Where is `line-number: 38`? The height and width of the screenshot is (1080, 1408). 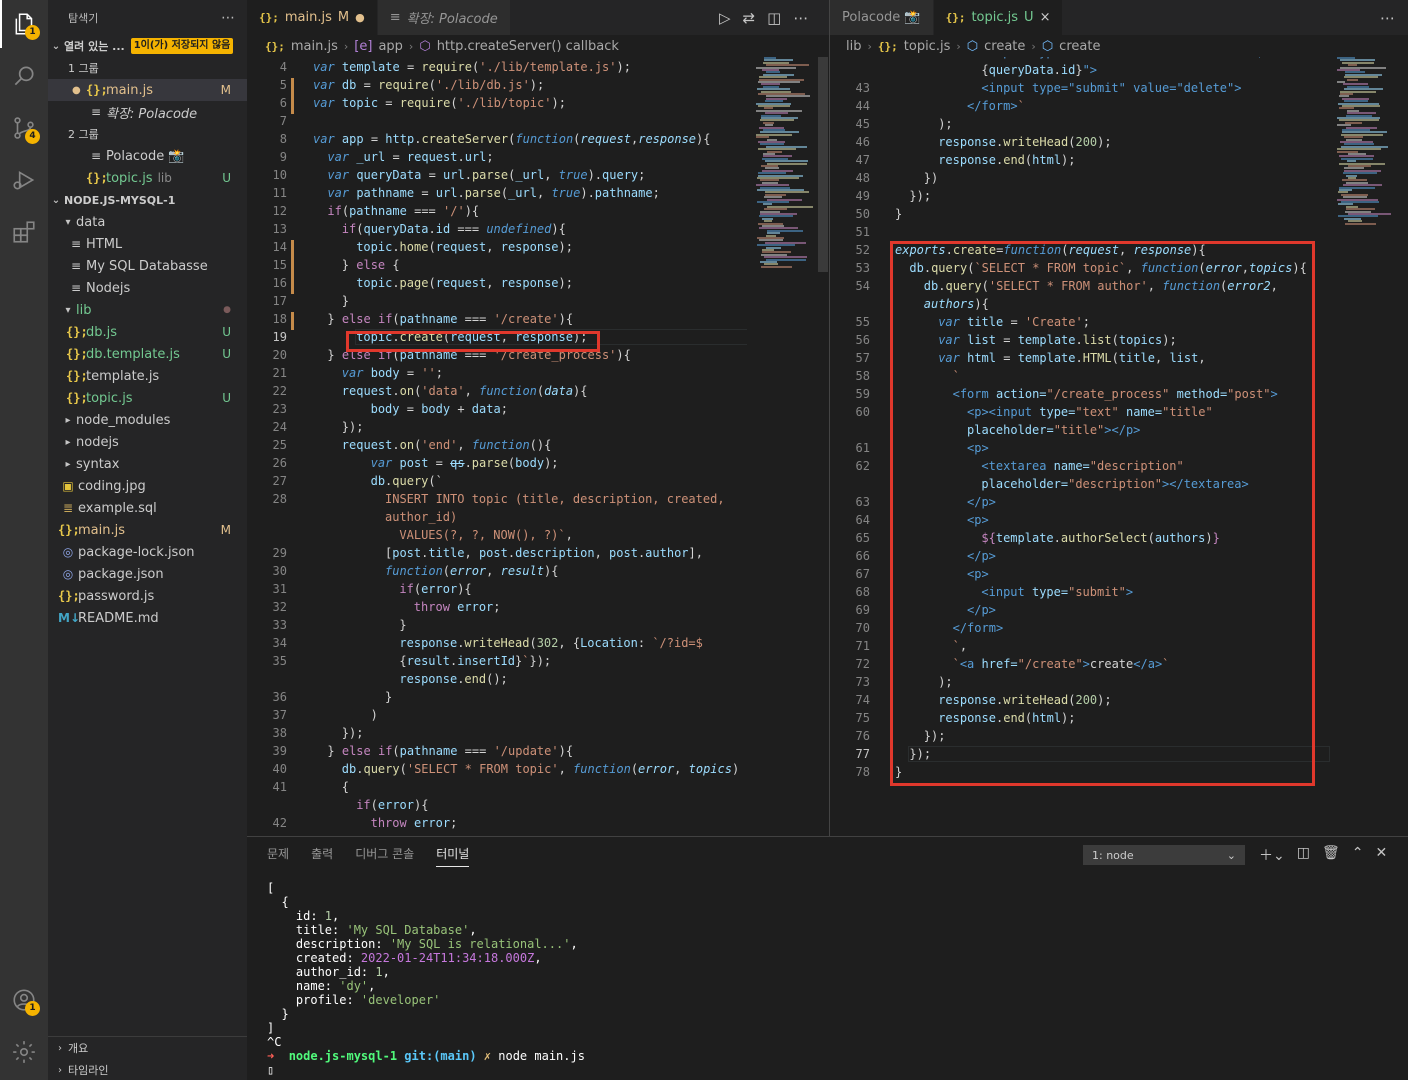
line-number: 38 is located at coordinates (279, 733).